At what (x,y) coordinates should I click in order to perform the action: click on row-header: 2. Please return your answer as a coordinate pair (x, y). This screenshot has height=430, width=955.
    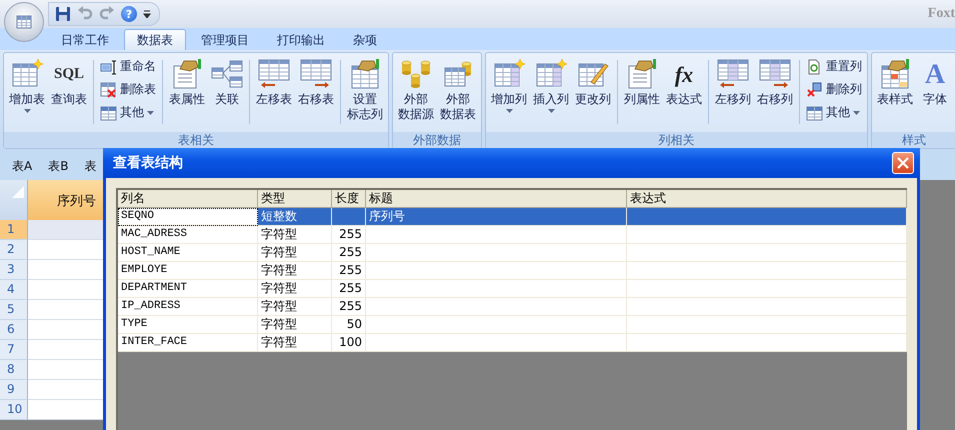
    Looking at the image, I should click on (14, 250).